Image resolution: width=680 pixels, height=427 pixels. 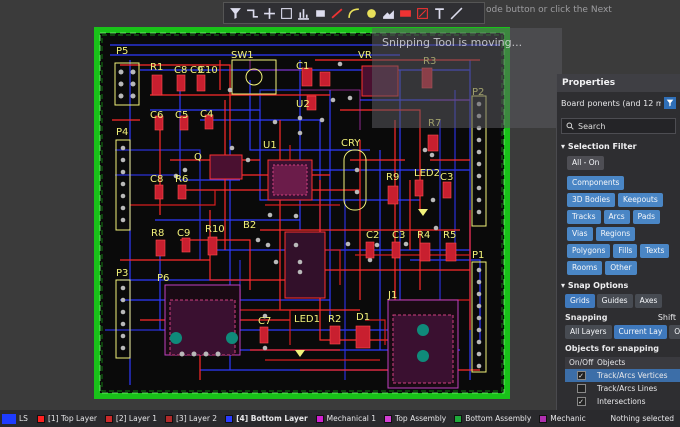 What do you see at coordinates (206, 114) in the screenshot?
I see `des-c4: C4` at bounding box center [206, 114].